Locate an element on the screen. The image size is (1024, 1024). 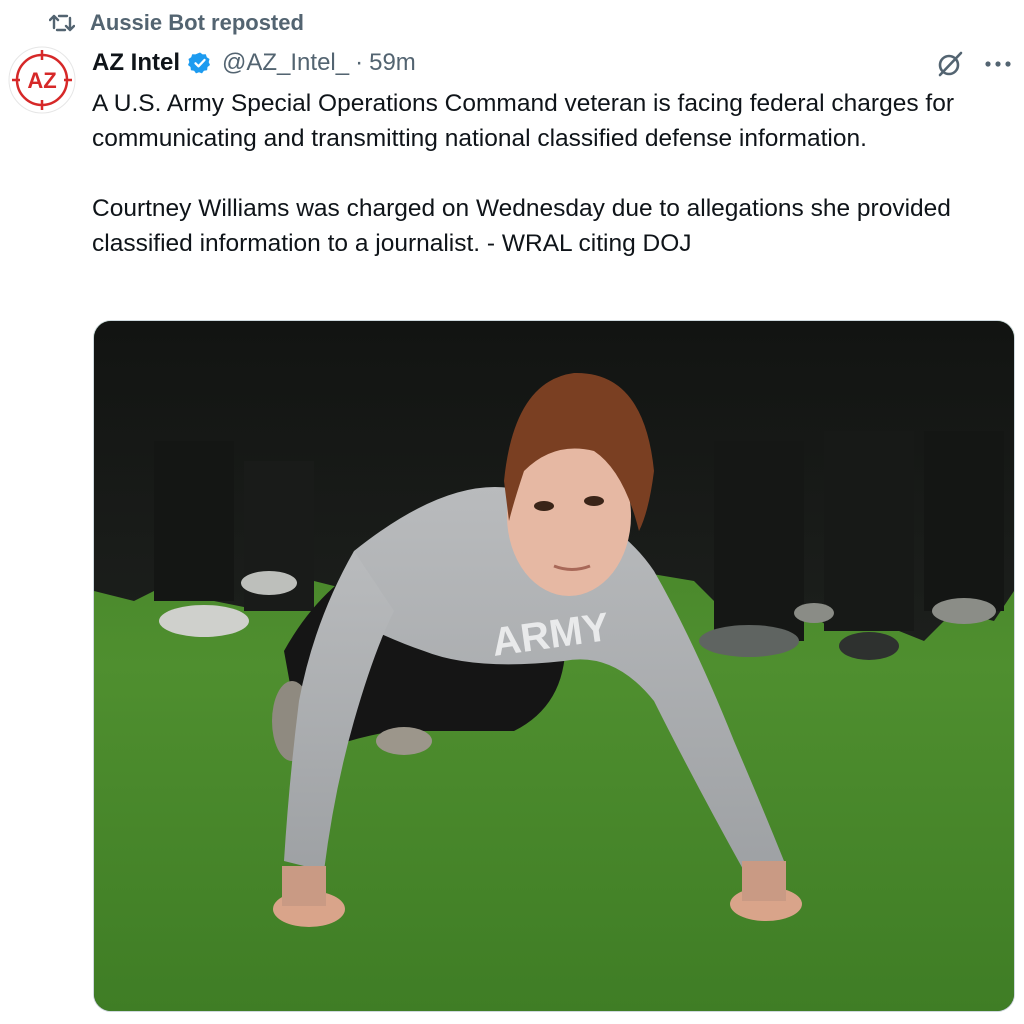
repost-indicator: Aussie Bot reposted is located at coordinates (176, 23).